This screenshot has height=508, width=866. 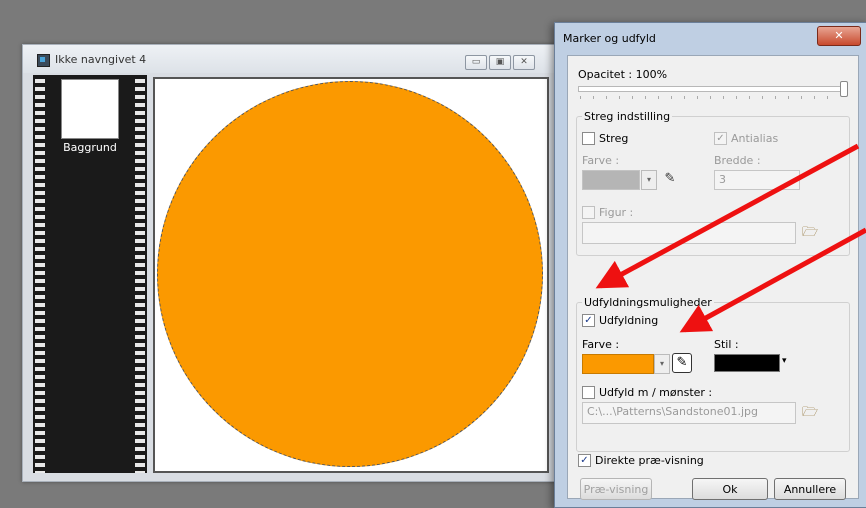 I want to click on arrow-to-fill-checkbox, so click(x=727, y=216).